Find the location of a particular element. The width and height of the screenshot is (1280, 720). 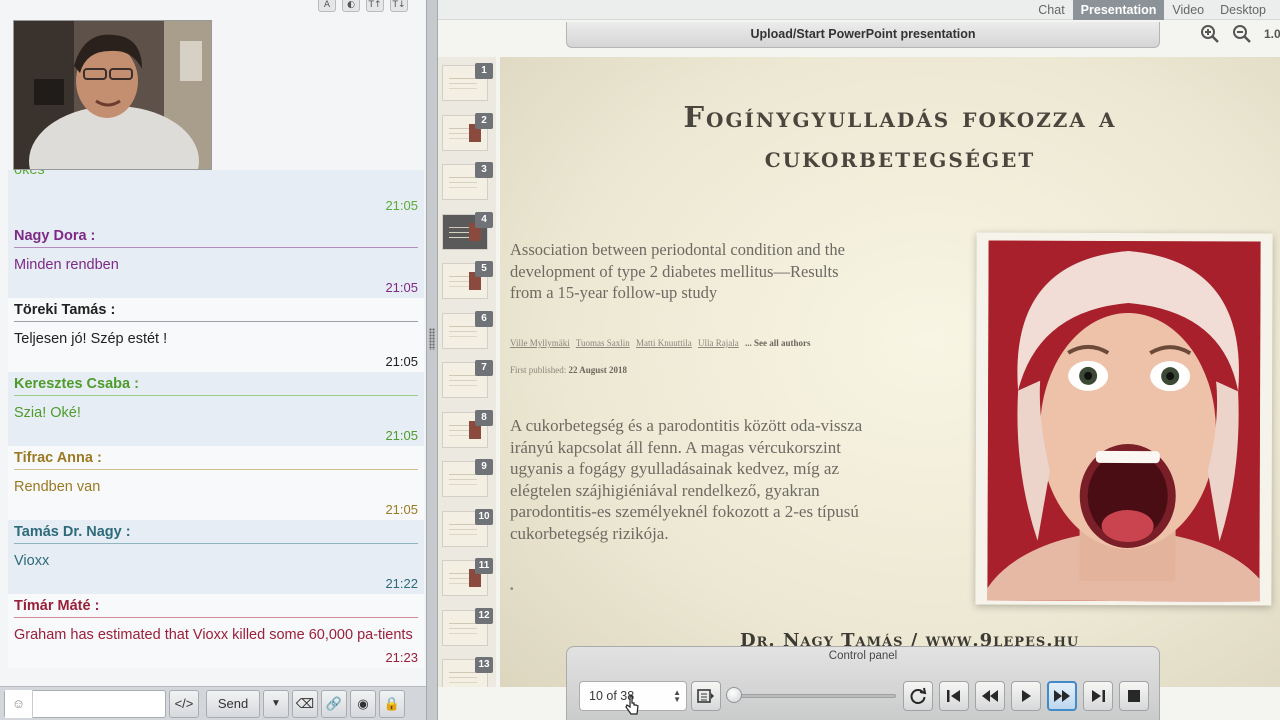

play-button is located at coordinates (1026, 696).